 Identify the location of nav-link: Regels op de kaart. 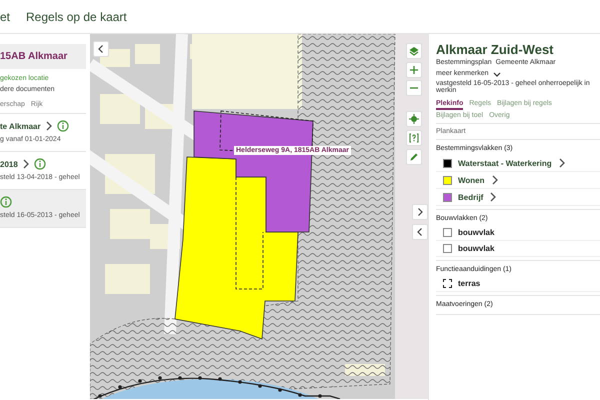
(76, 17).